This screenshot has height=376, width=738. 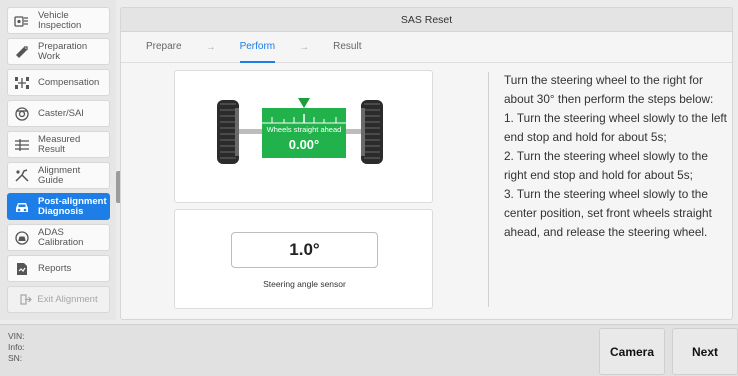 I want to click on steering-sensor-card: 1.0° Steering angle sensor, so click(x=303, y=259).